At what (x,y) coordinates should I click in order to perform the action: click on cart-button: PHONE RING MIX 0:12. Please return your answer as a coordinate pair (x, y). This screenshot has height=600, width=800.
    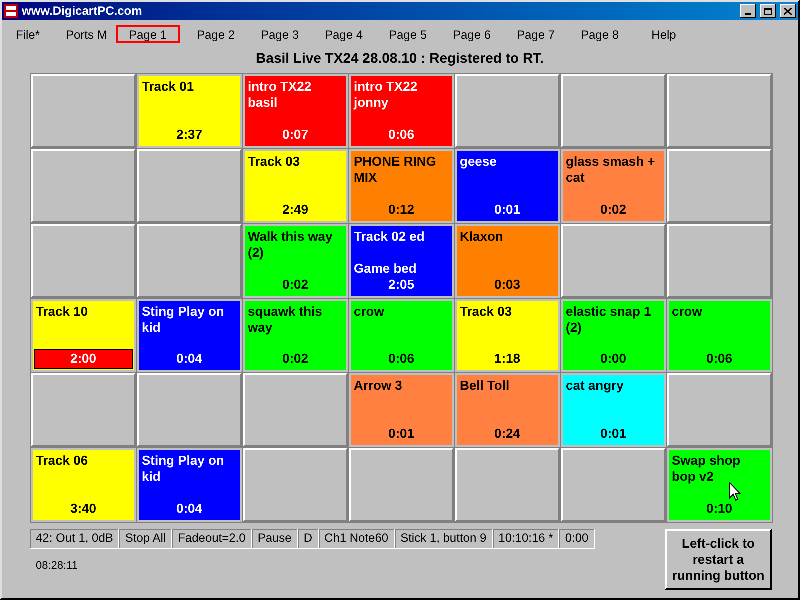
    Looking at the image, I should click on (401, 185).